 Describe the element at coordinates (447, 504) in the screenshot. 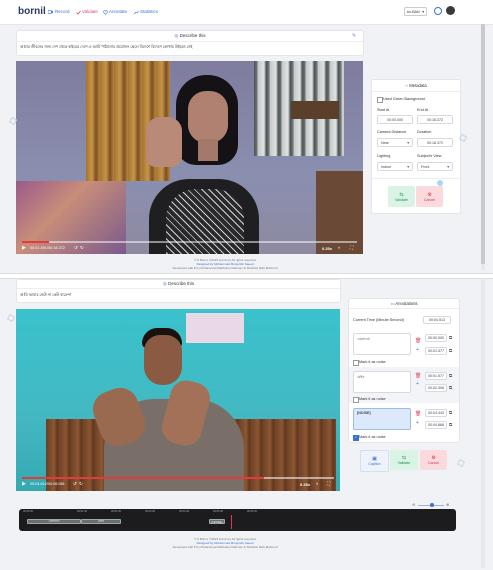

I see `zoom-in-icon: ⊕` at that location.